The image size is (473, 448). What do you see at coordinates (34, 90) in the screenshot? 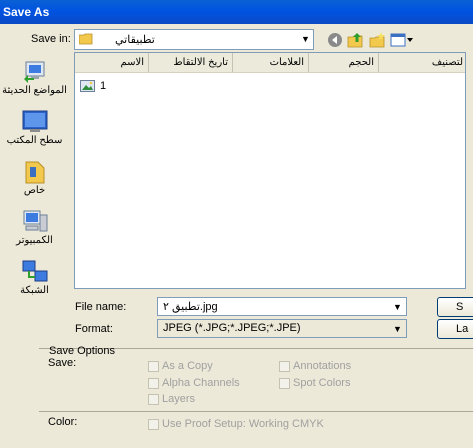
I see `place-label: المواضع الحديثة` at bounding box center [34, 90].